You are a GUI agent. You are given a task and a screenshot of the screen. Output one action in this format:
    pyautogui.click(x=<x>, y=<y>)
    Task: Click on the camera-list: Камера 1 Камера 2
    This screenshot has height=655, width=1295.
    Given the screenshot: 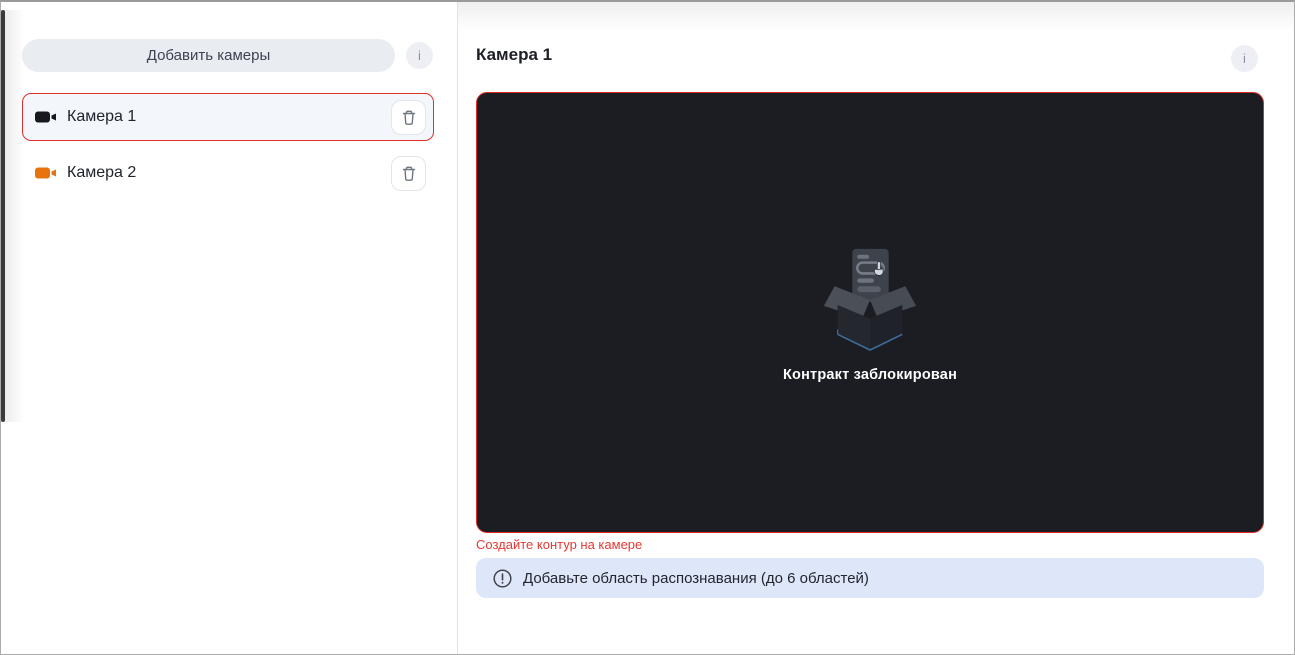 What is the action you would take?
    pyautogui.click(x=228, y=149)
    